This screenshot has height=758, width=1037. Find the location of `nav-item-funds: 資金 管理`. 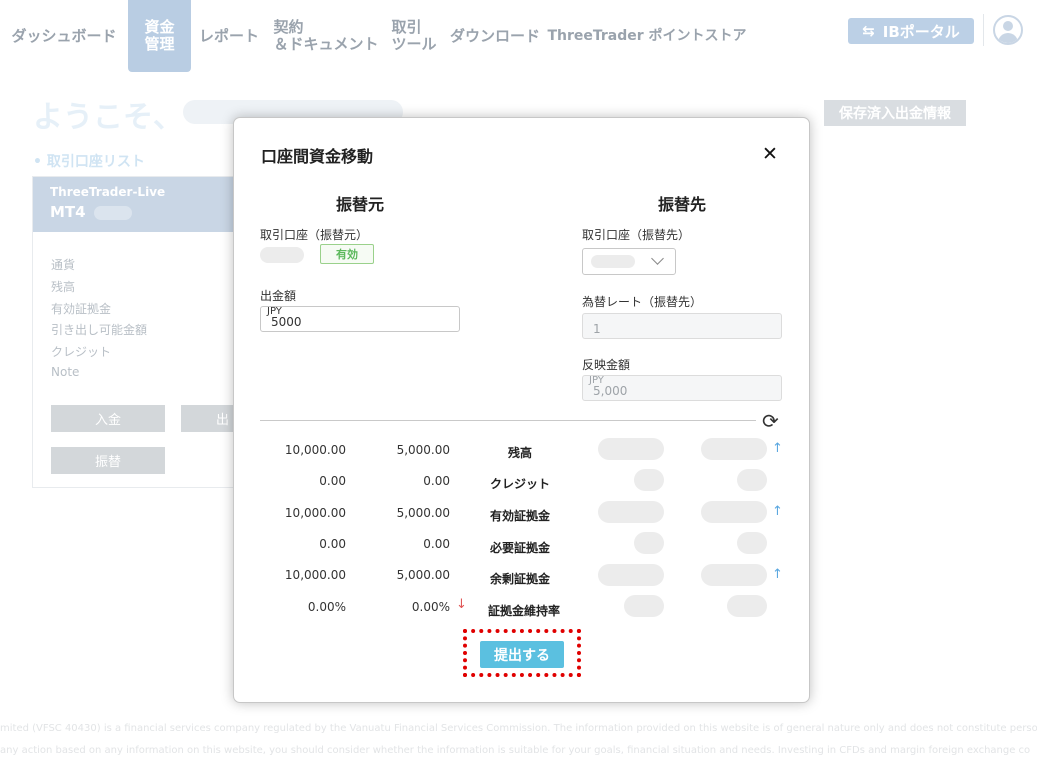

nav-item-funds: 資金 管理 is located at coordinates (159, 36).